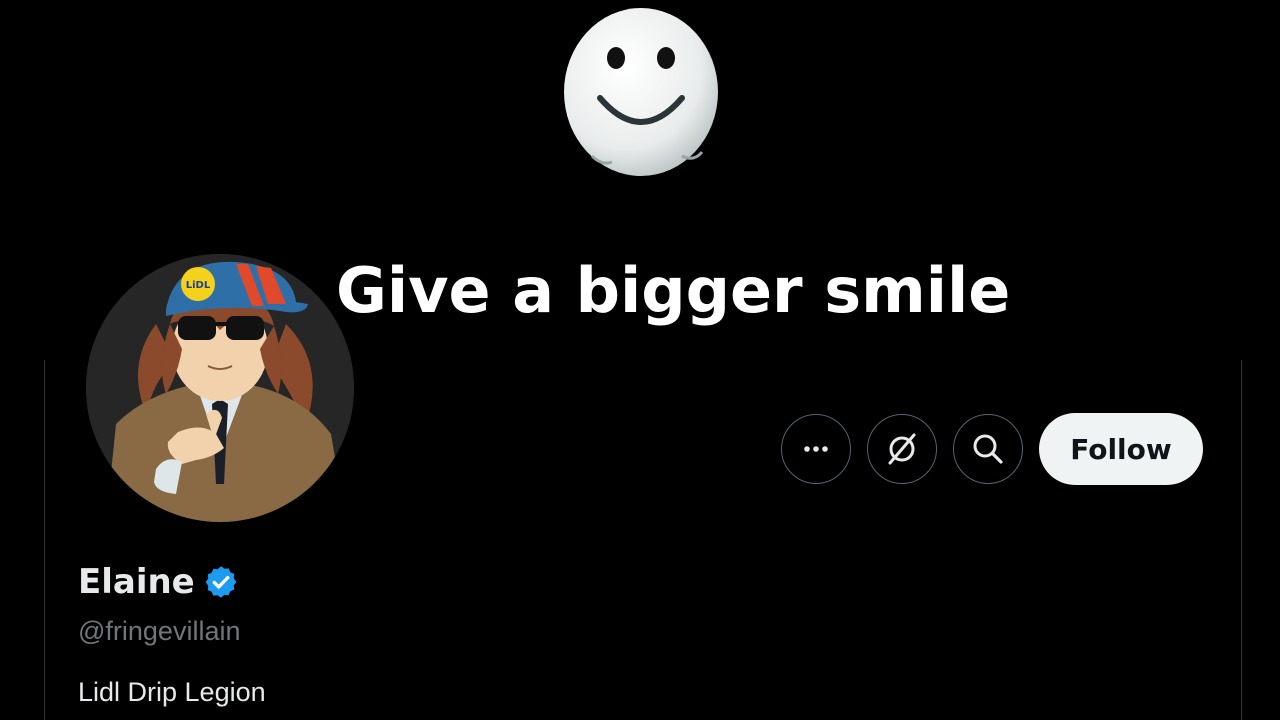 The image size is (1280, 720). Describe the element at coordinates (198, 285) in the screenshot. I see `svg-text: LiDL` at that location.